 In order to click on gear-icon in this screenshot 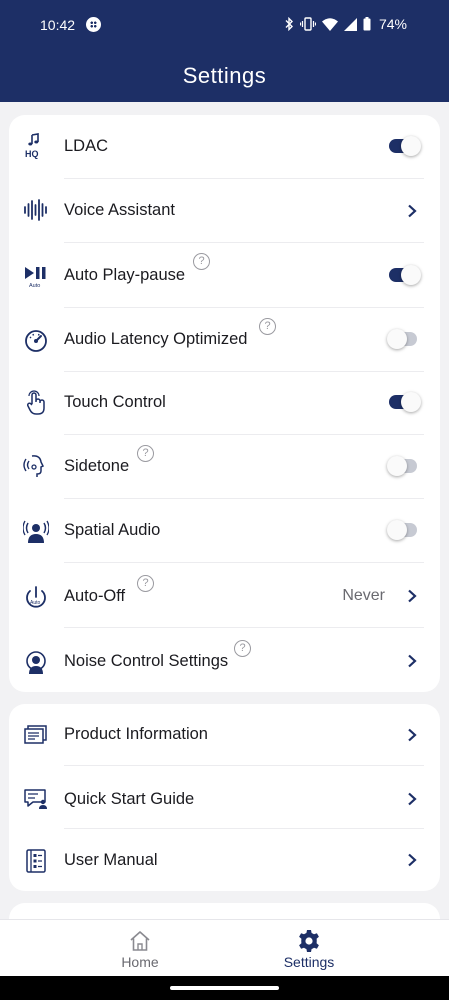, I will do `click(309, 941)`.